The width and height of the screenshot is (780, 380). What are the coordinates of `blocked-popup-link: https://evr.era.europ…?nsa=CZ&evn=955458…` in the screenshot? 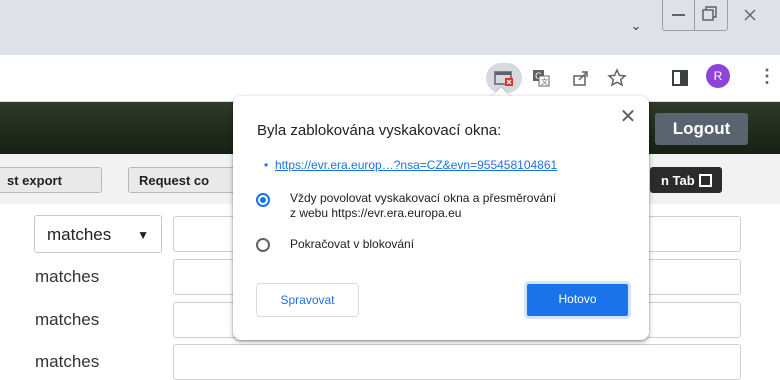 It's located at (410, 165).